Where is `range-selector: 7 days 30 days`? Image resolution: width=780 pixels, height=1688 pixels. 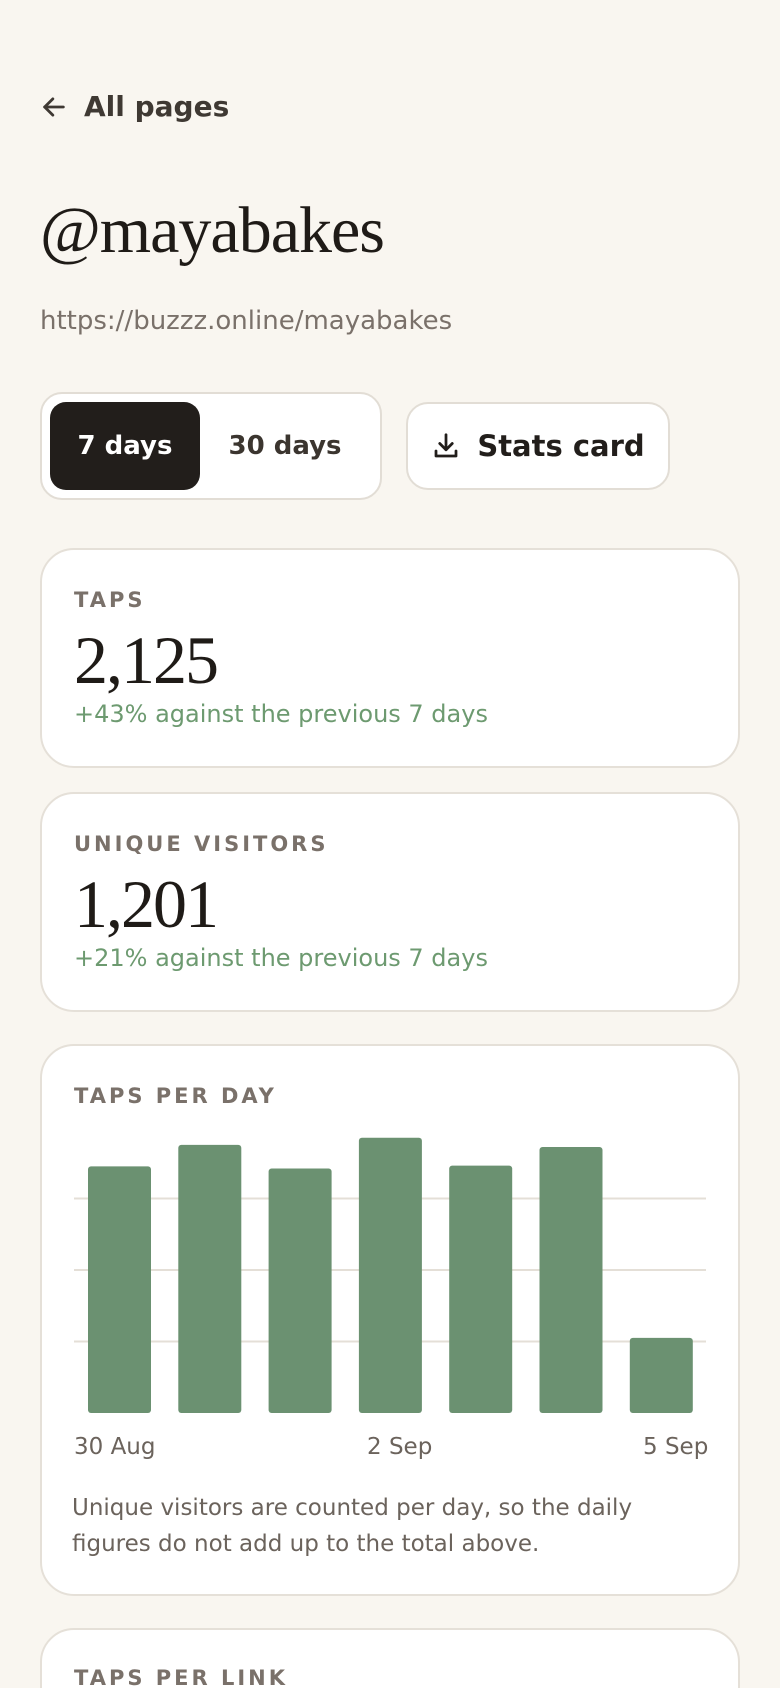 range-selector: 7 days 30 days is located at coordinates (211, 446).